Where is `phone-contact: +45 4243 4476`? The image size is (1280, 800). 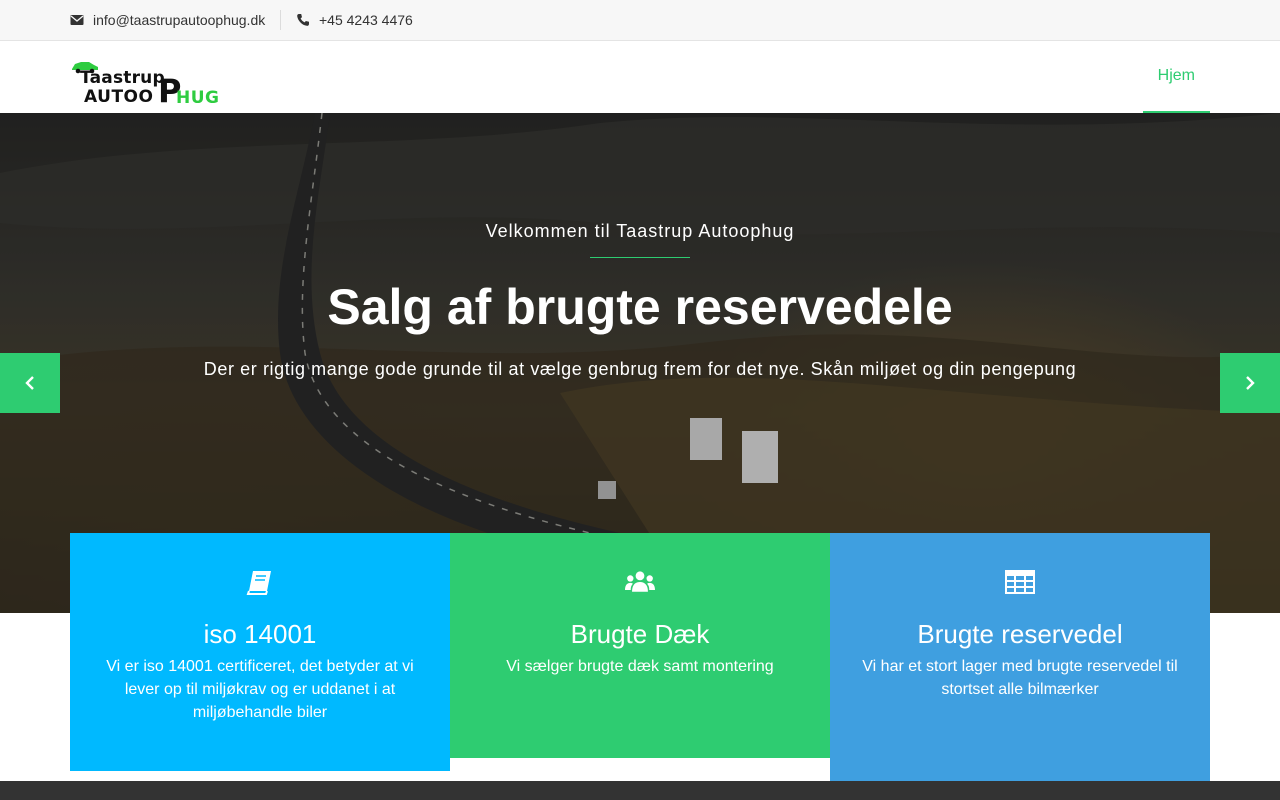
phone-contact: +45 4243 4476 is located at coordinates (354, 20).